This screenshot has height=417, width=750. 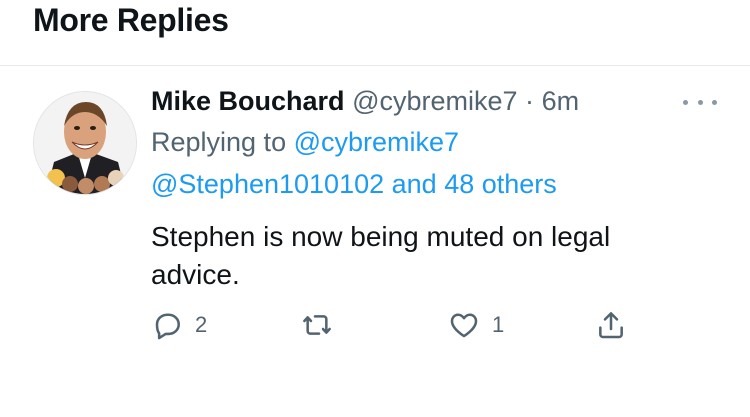 I want to click on like-button: 1, so click(x=476, y=325).